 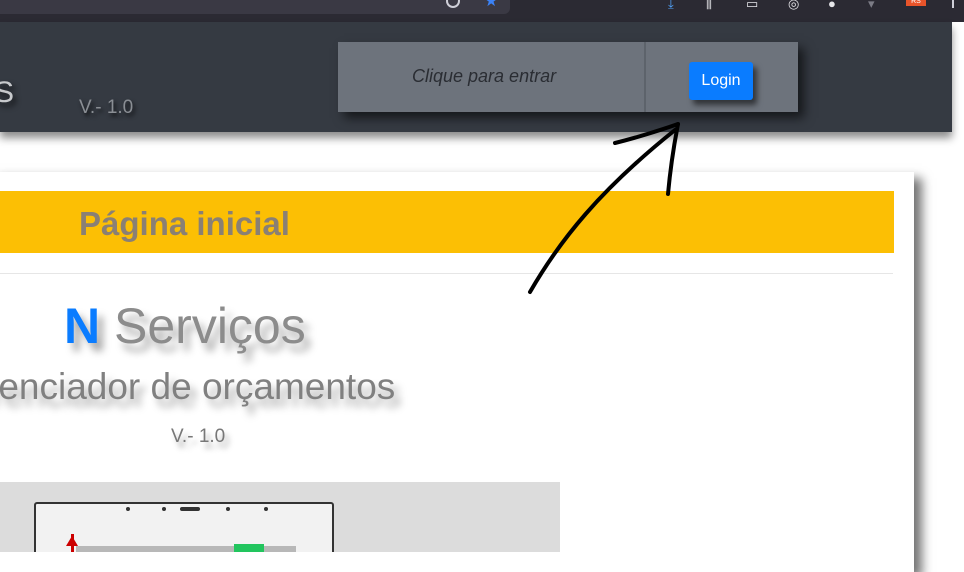 What do you see at coordinates (447, 222) in the screenshot?
I see `page-title-bar: Página inicial` at bounding box center [447, 222].